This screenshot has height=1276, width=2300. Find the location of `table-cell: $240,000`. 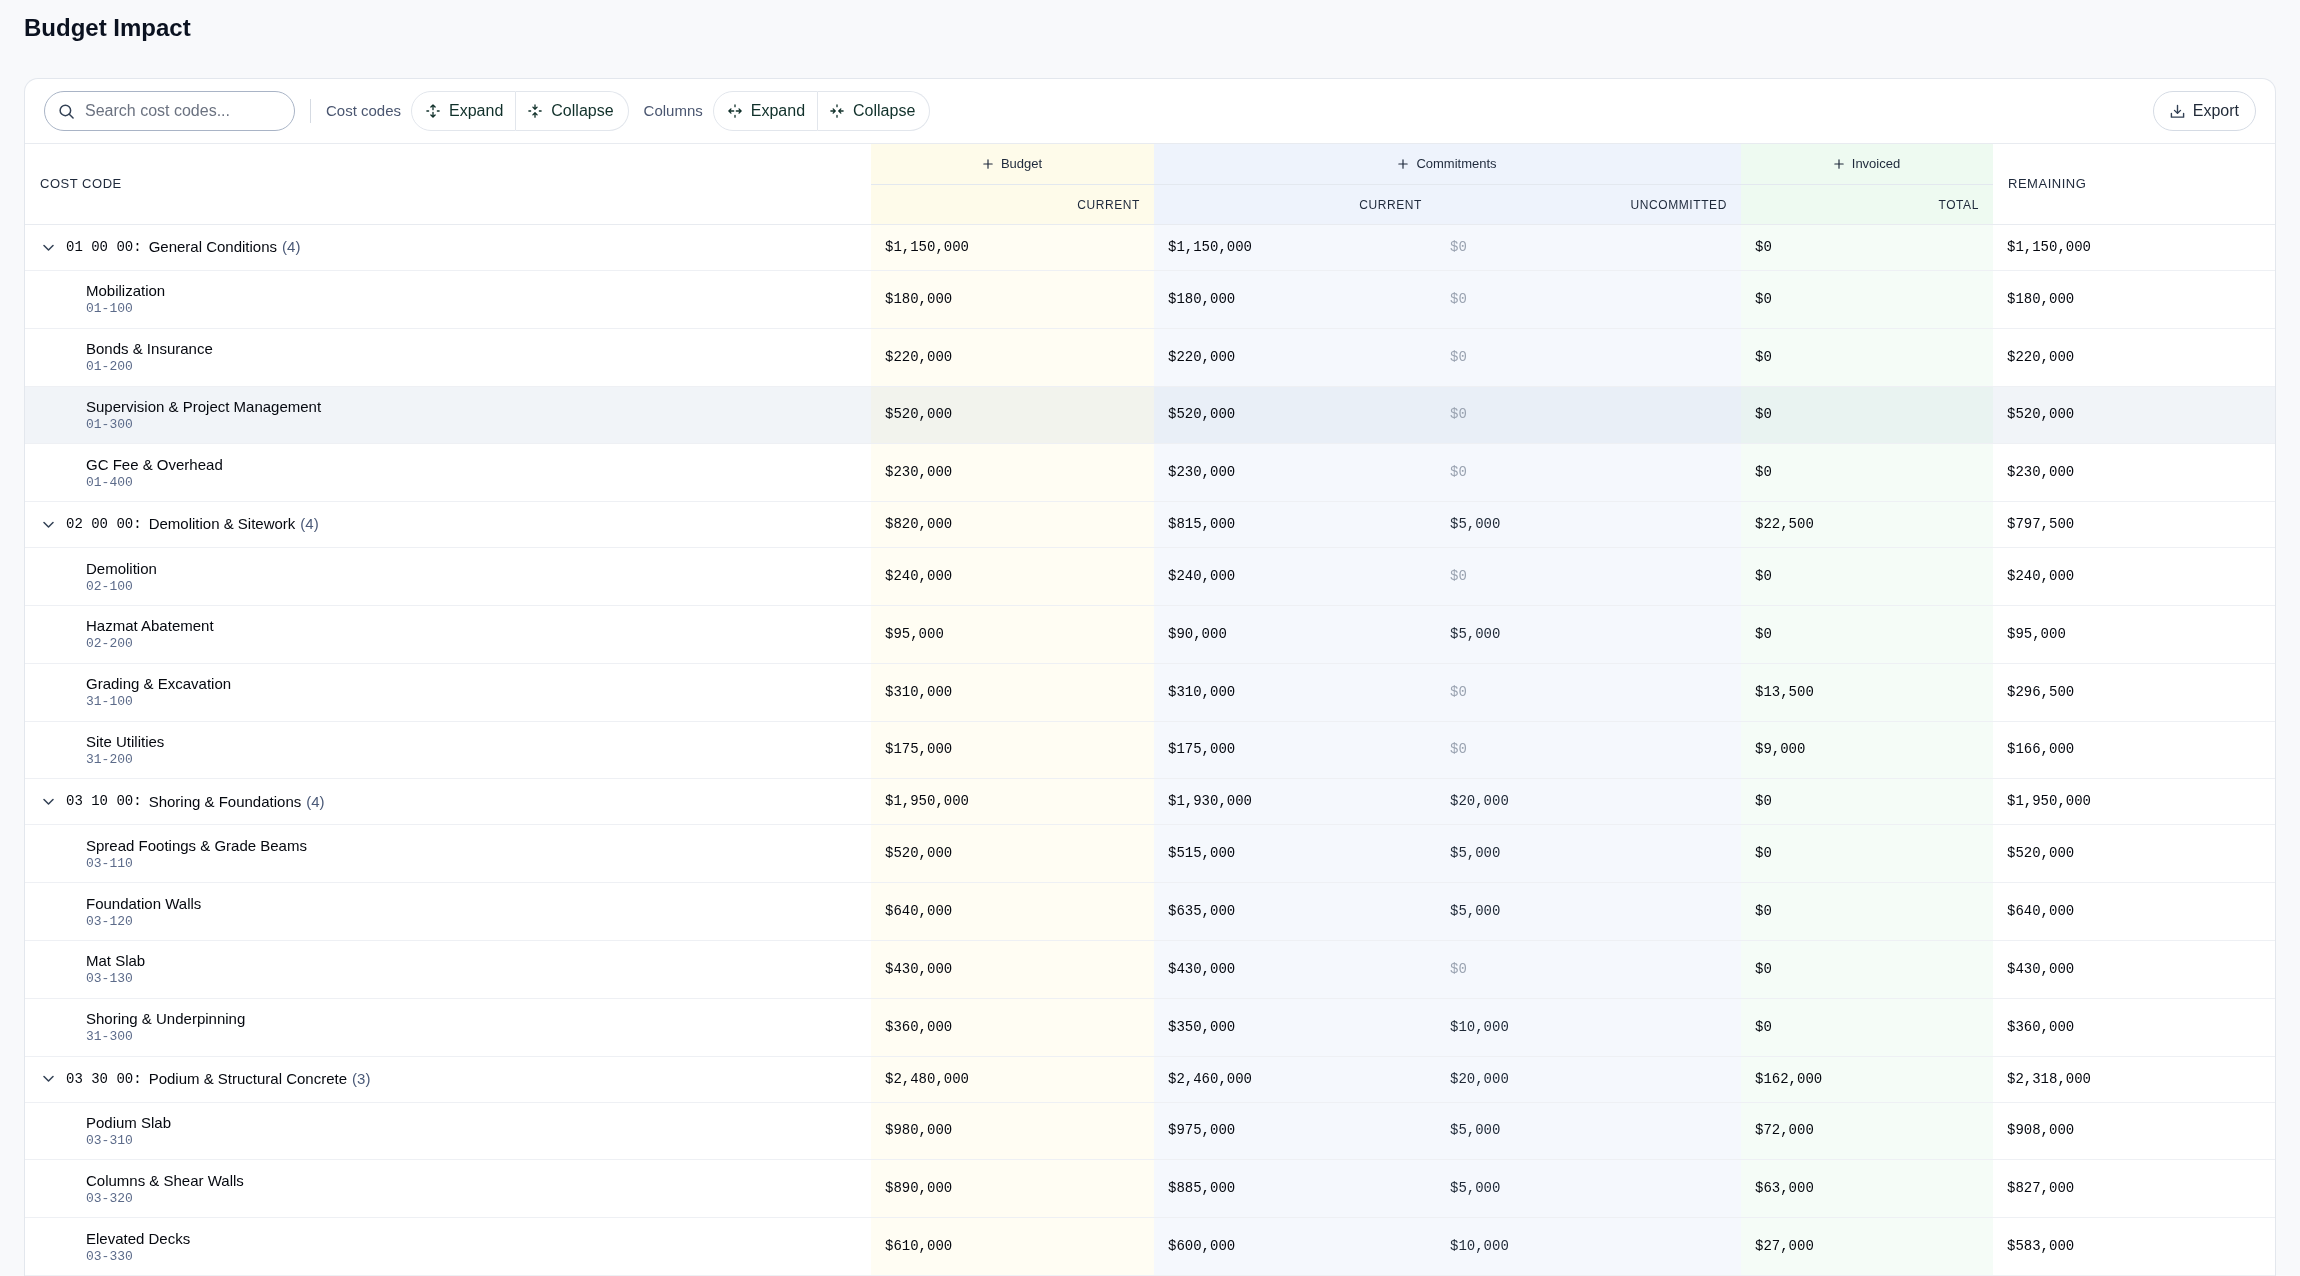

table-cell: $240,000 is located at coordinates (1012, 576).